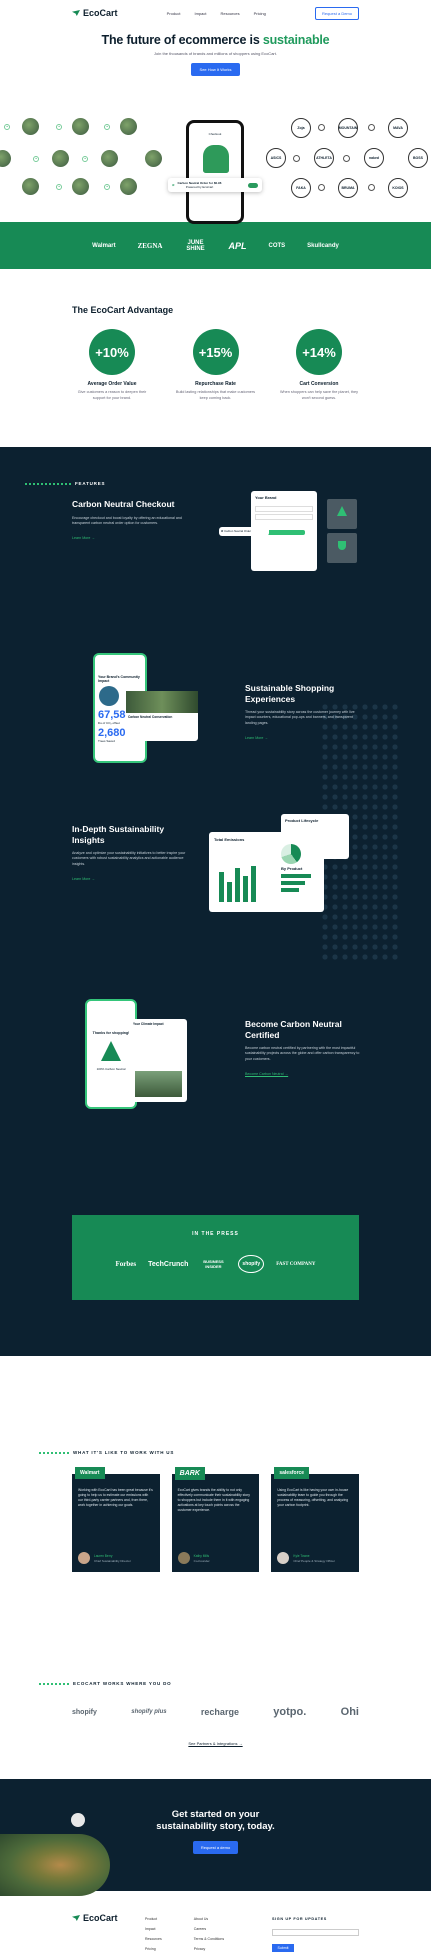 This screenshot has height=1957, width=431. Describe the element at coordinates (284, 532) in the screenshot. I see `mock-checkout-button` at that location.